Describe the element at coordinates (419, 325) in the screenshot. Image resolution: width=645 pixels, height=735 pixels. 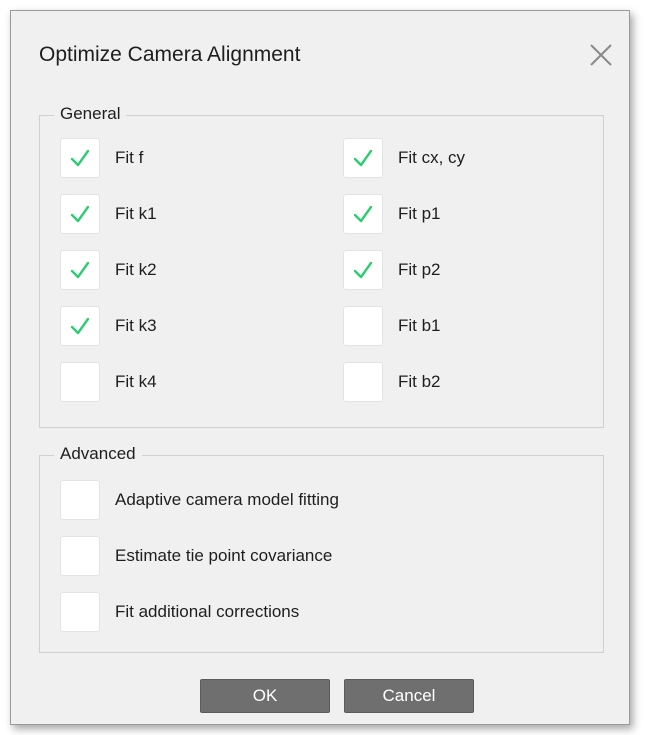
I see `checkbox-label: Fit b1` at that location.